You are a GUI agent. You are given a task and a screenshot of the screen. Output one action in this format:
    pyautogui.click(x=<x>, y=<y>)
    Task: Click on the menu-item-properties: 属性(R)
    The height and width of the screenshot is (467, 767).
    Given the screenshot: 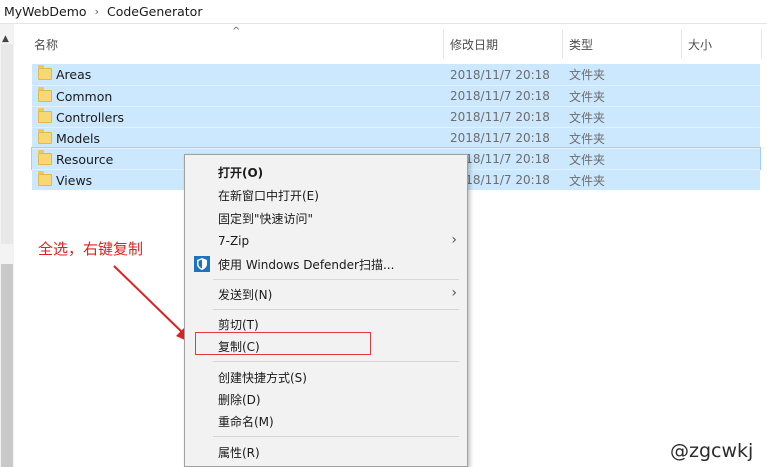 What is the action you would take?
    pyautogui.click(x=326, y=452)
    